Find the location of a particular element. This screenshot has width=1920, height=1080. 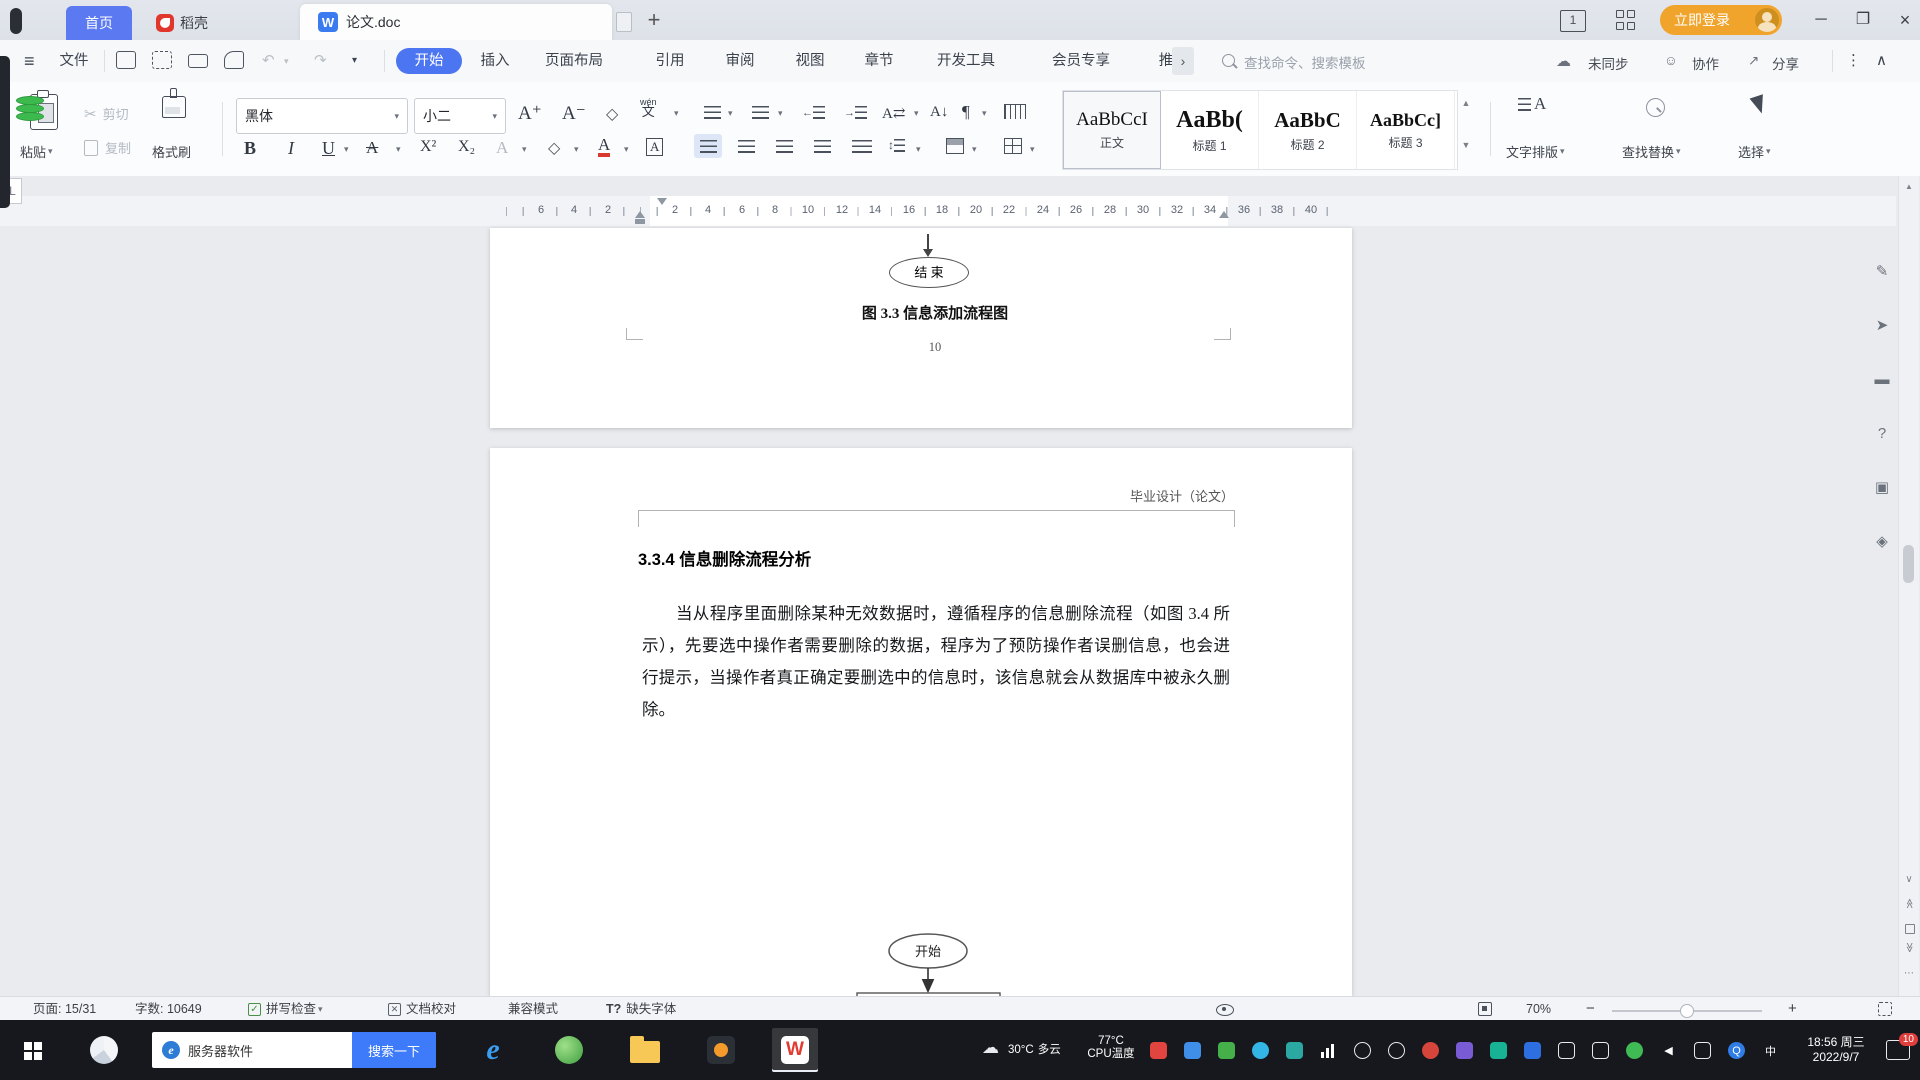

ribbon-tab-章节: 章节 is located at coordinates (879, 61).